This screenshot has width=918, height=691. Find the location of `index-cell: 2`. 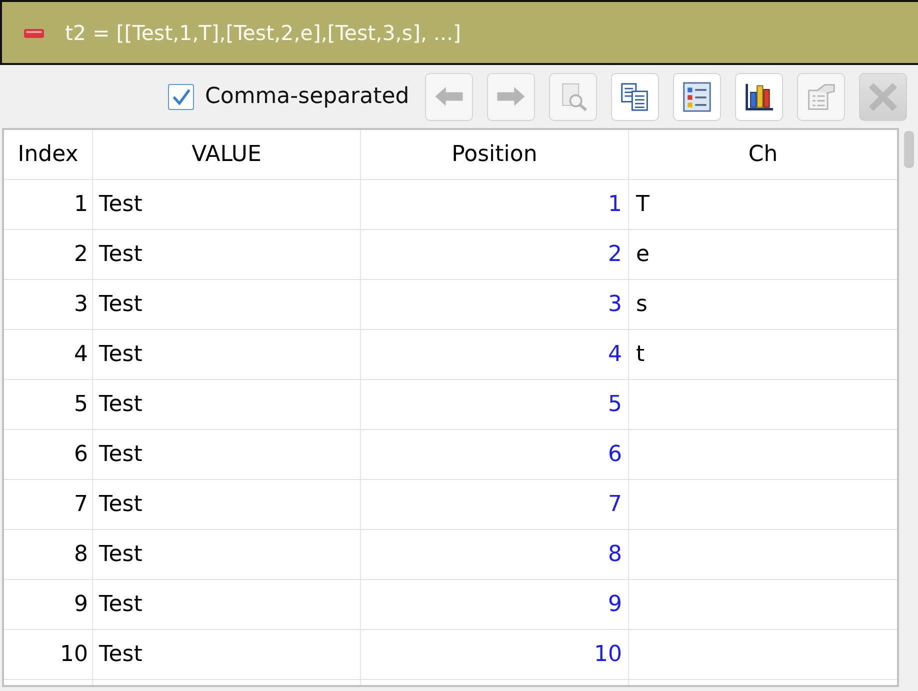

index-cell: 2 is located at coordinates (48, 254).